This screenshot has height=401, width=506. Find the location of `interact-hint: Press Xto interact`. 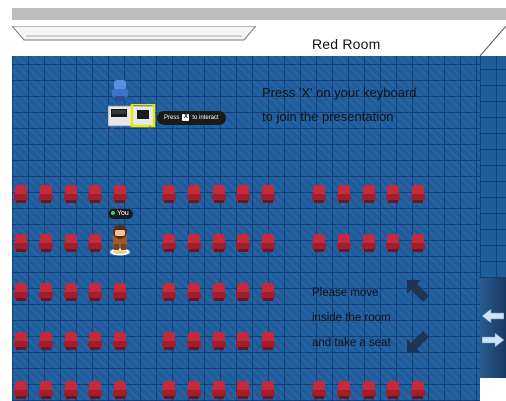

interact-hint: Press Xto interact is located at coordinates (191, 118).